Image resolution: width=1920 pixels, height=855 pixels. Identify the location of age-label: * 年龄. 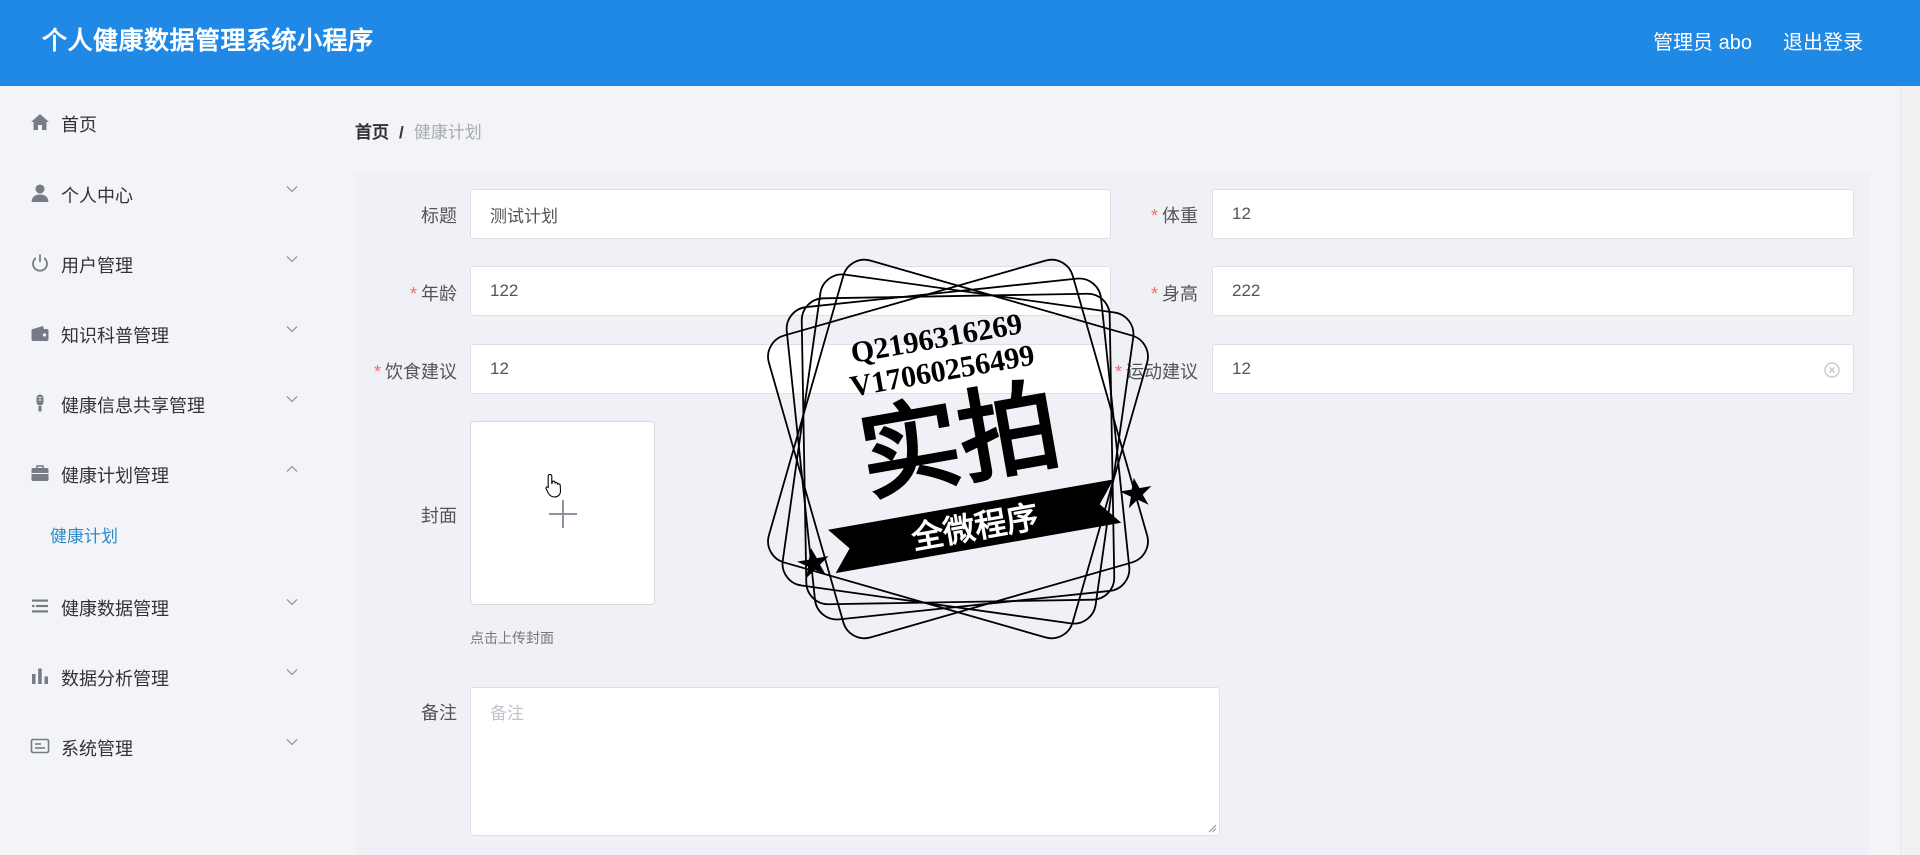
(433, 294).